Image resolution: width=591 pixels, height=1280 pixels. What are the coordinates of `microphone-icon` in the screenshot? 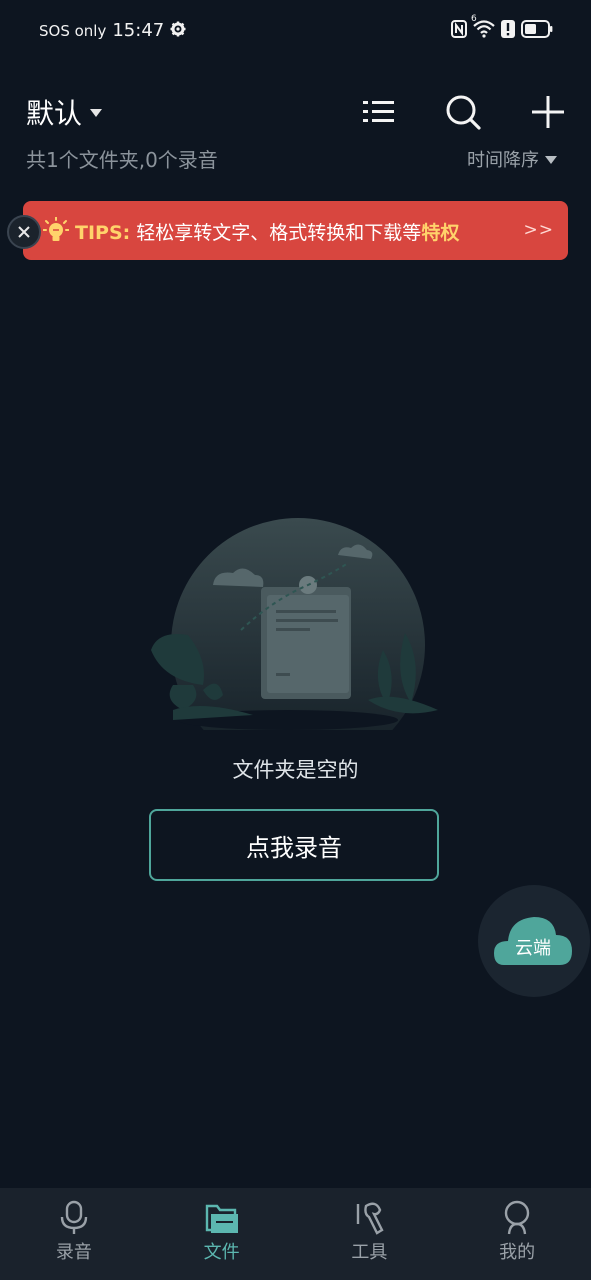 It's located at (74, 1217).